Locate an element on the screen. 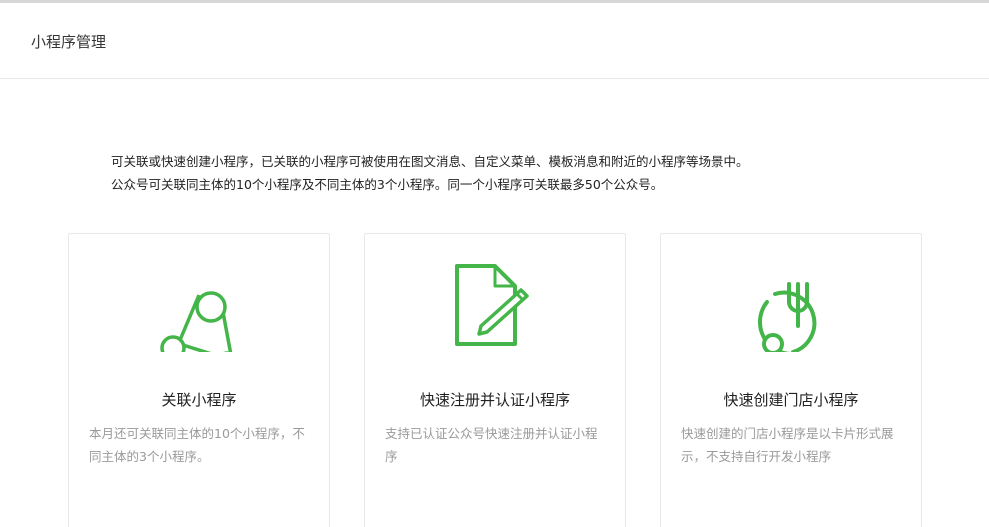  document-edit-icon is located at coordinates (492, 305).